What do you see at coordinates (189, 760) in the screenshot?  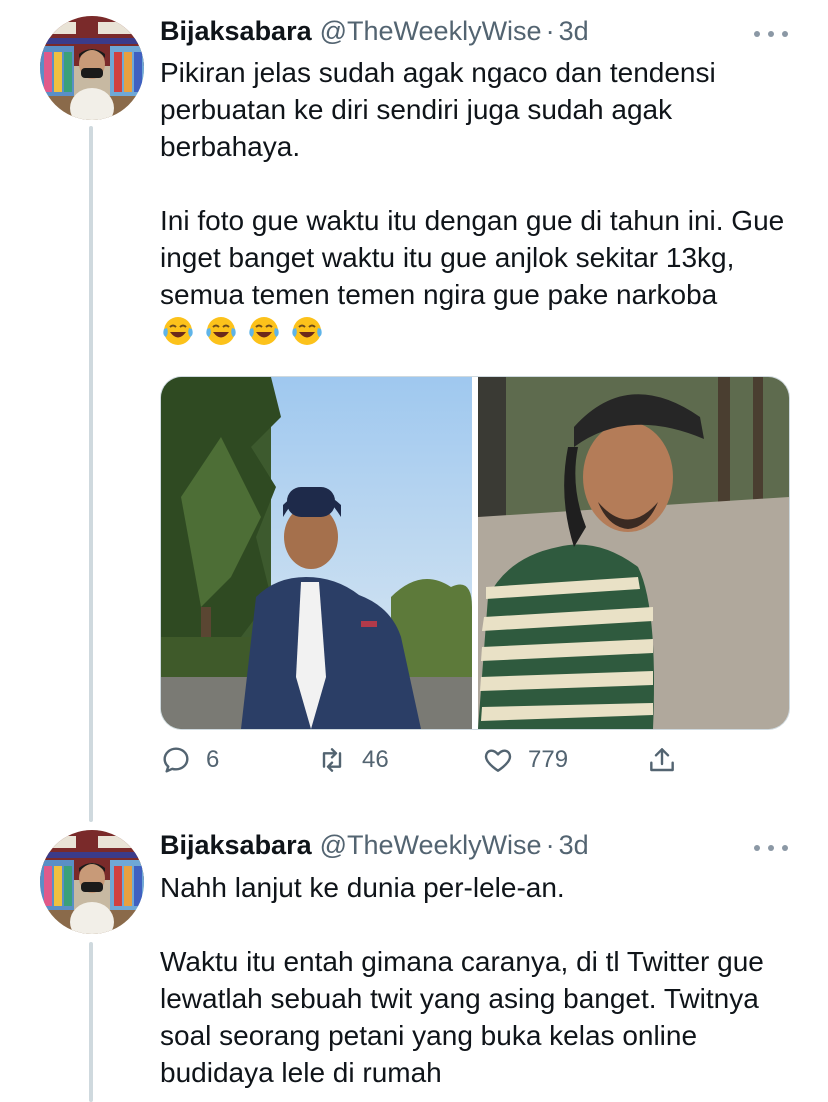 I see `reply-button: 6` at bounding box center [189, 760].